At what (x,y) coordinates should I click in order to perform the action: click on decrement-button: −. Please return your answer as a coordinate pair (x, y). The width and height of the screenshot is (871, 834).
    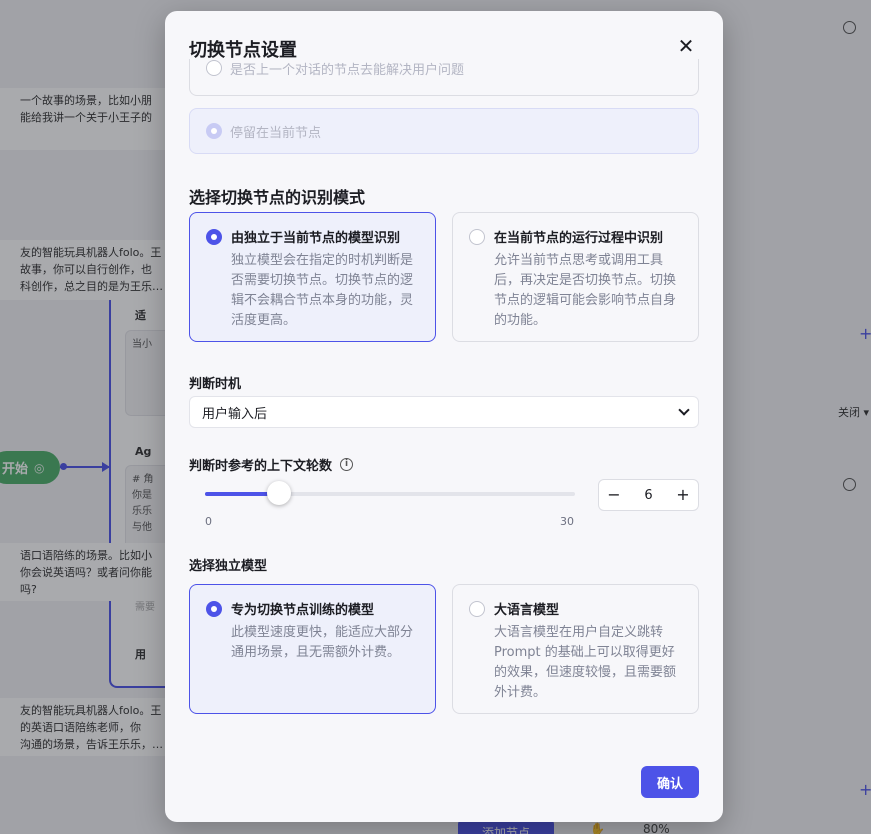
    Looking at the image, I should click on (614, 495).